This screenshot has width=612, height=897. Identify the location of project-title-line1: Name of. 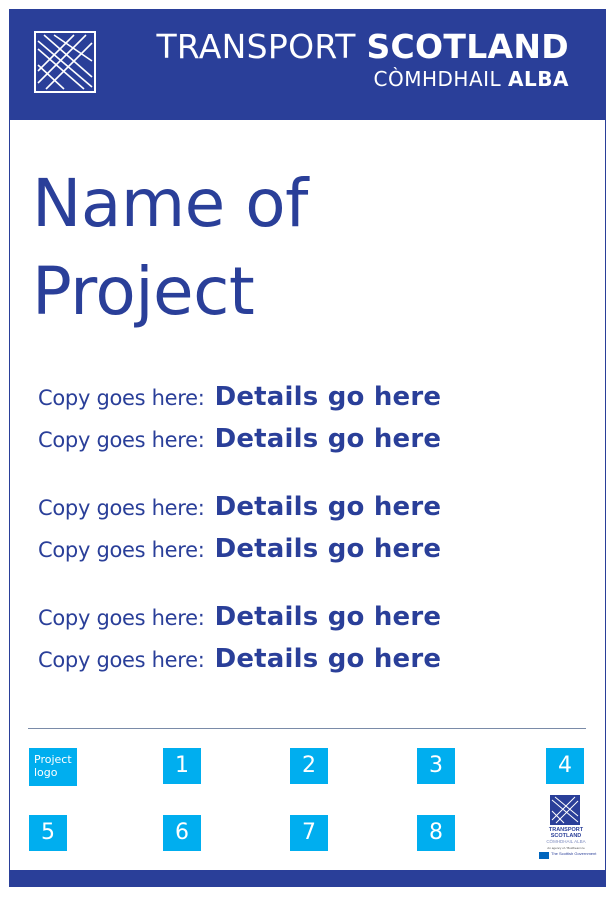
(170, 203).